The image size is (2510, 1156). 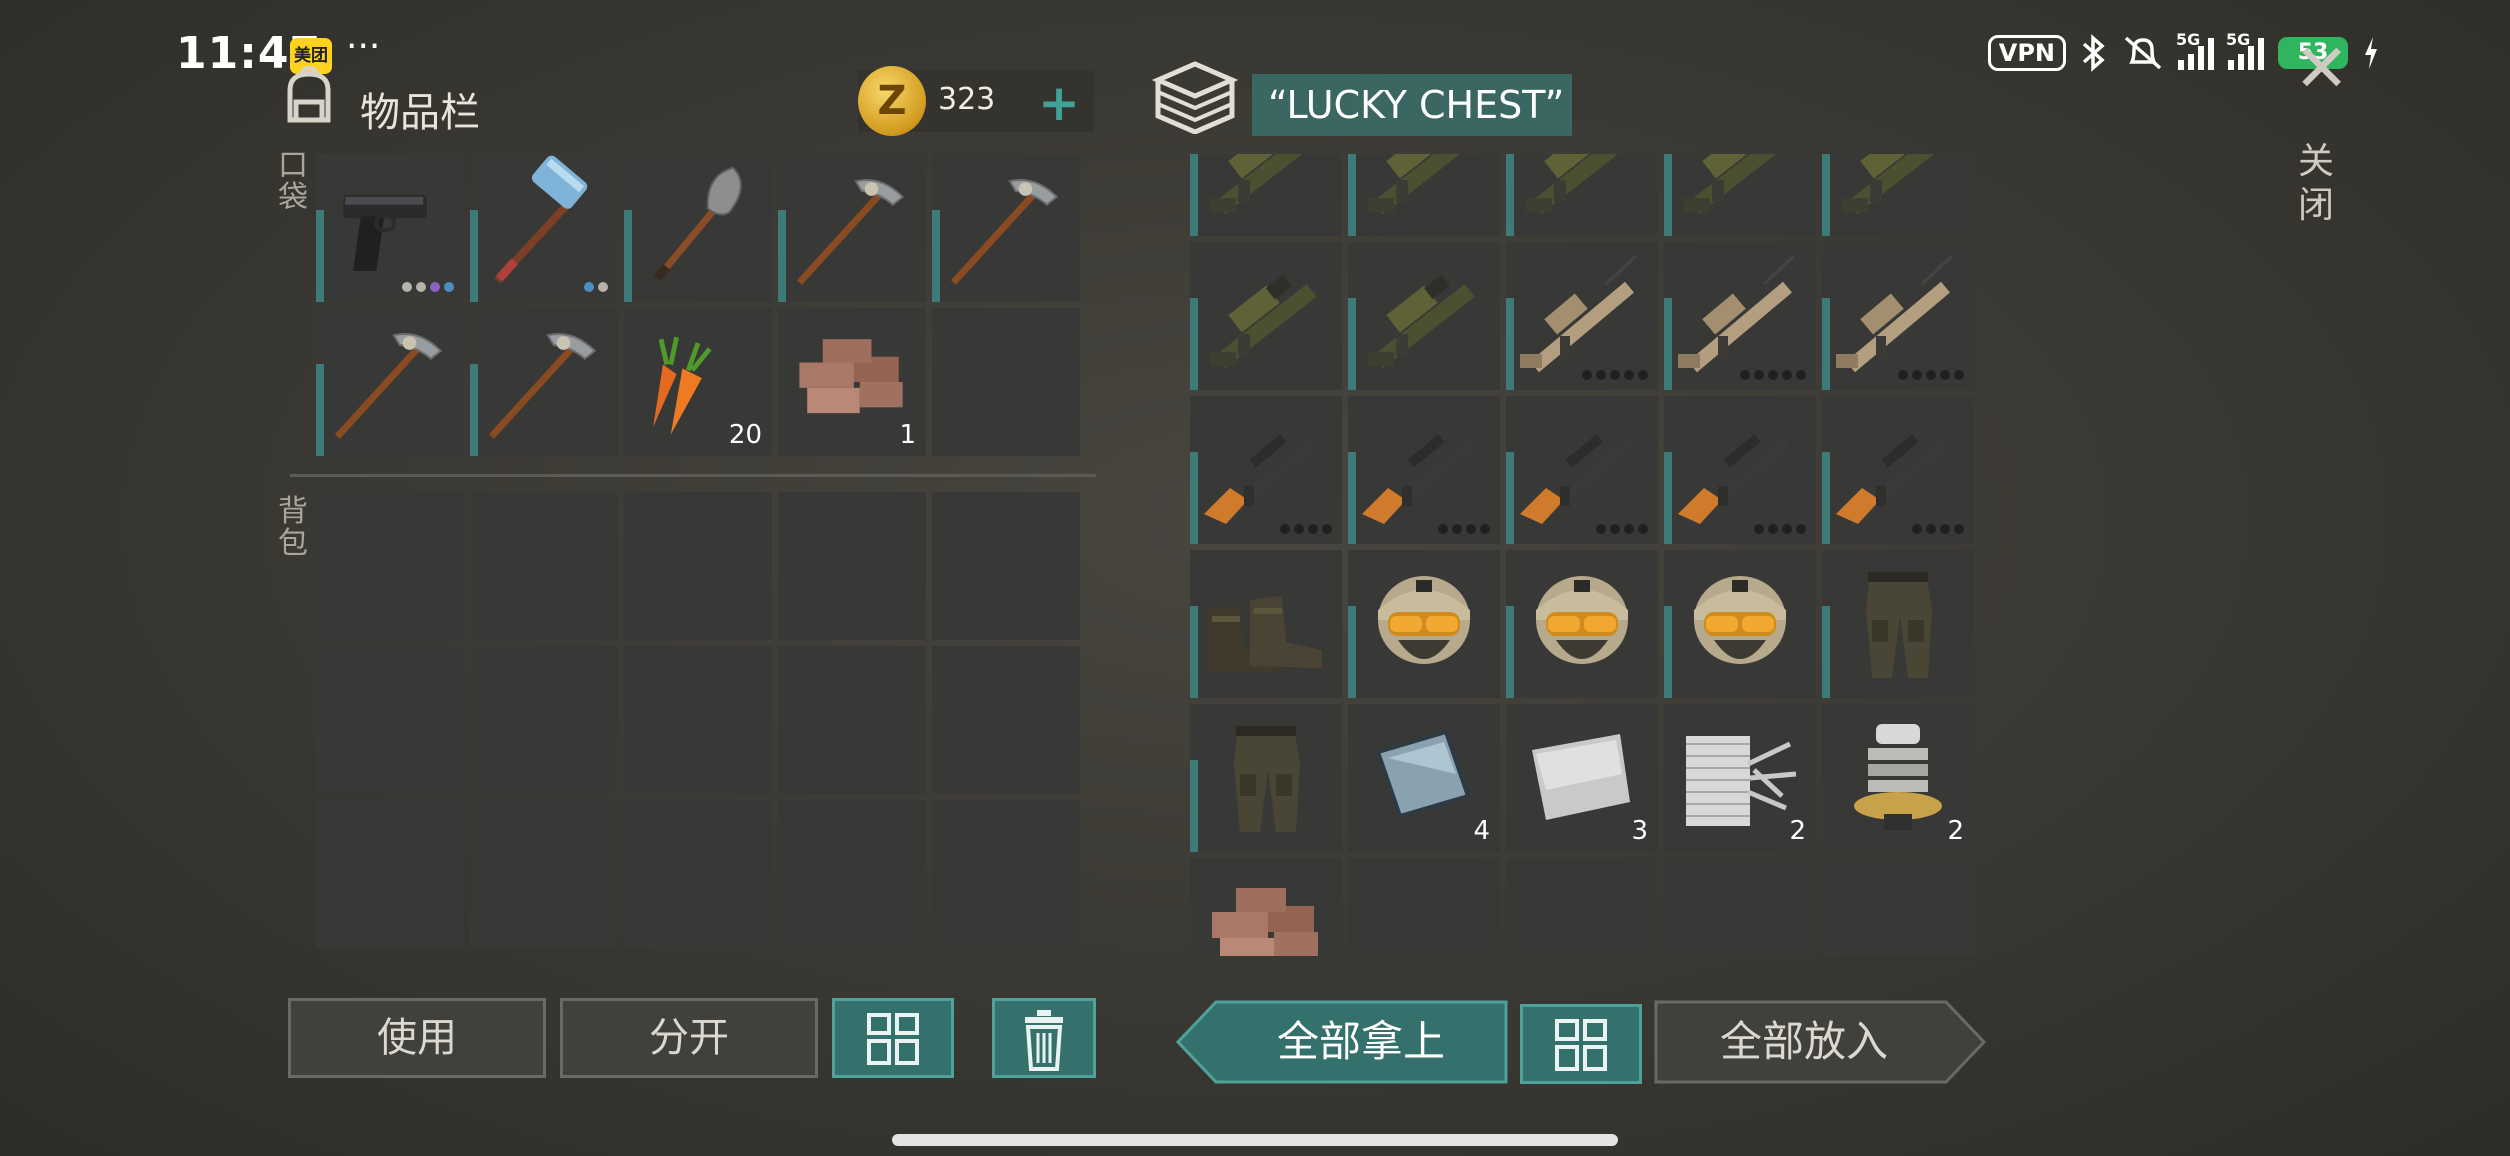 What do you see at coordinates (1804, 1042) in the screenshot?
I see `put-all-button: 全部放入` at bounding box center [1804, 1042].